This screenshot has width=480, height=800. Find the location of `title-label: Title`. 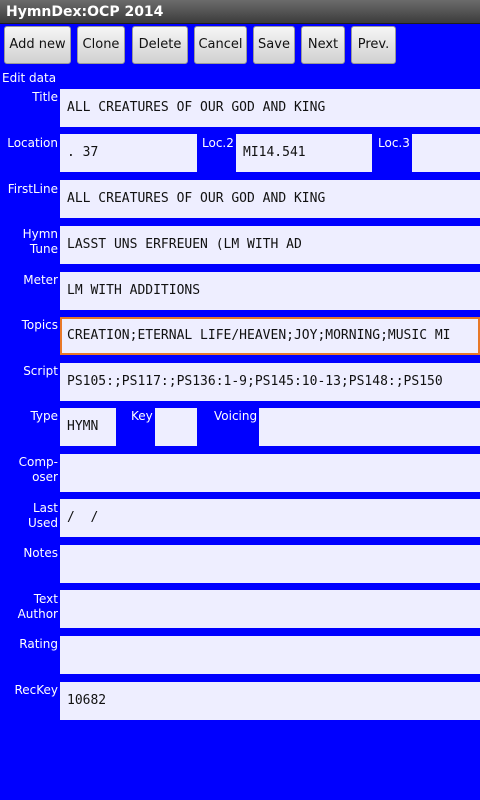

title-label: Title is located at coordinates (45, 97).